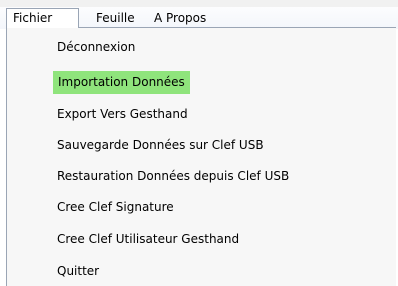 The image size is (398, 286). What do you see at coordinates (237, 27) in the screenshot?
I see `menu-divider` at bounding box center [237, 27].